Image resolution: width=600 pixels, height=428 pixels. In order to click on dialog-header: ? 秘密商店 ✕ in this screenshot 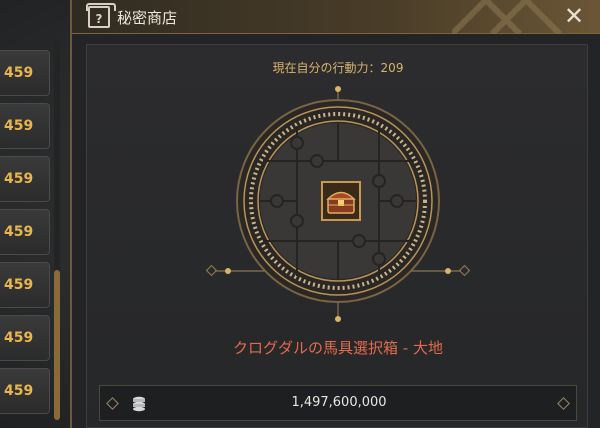, I will do `click(336, 17)`.